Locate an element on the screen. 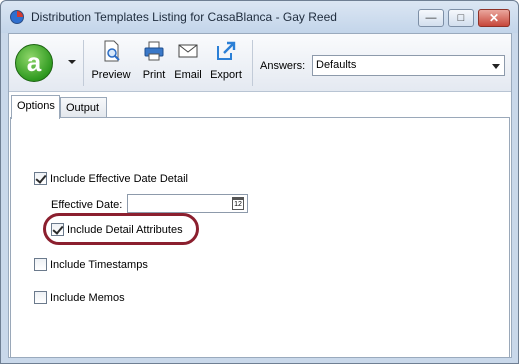 Image resolution: width=519 pixels, height=364 pixels. export-icon is located at coordinates (226, 50).